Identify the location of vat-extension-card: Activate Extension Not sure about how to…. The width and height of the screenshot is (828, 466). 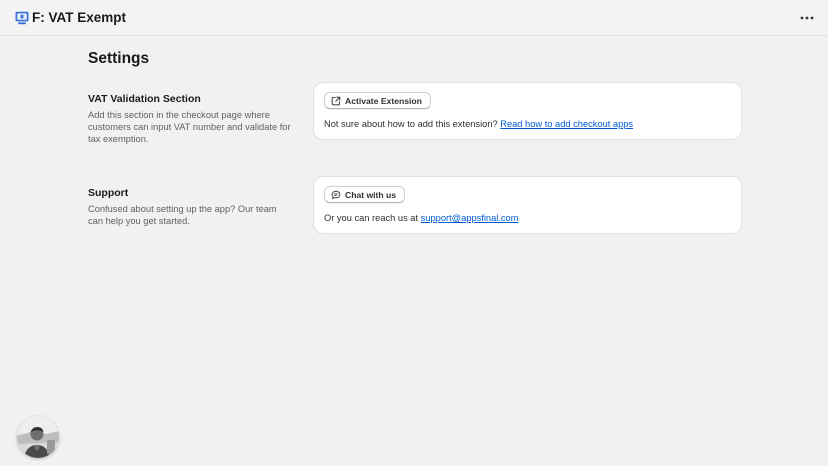
(527, 111).